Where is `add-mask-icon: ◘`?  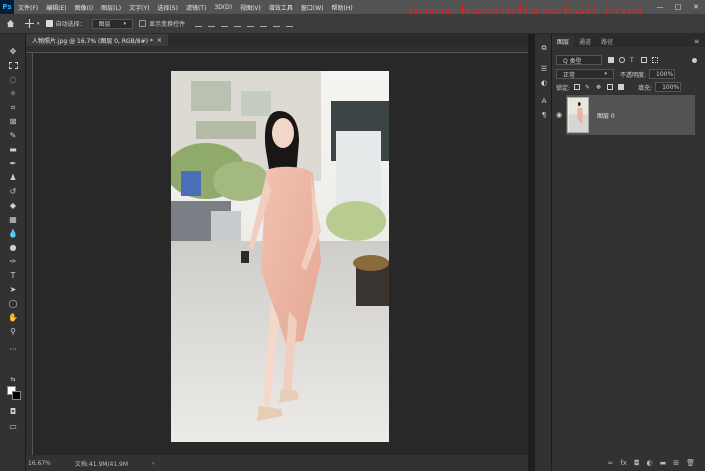
add-mask-icon: ◘ is located at coordinates (637, 463).